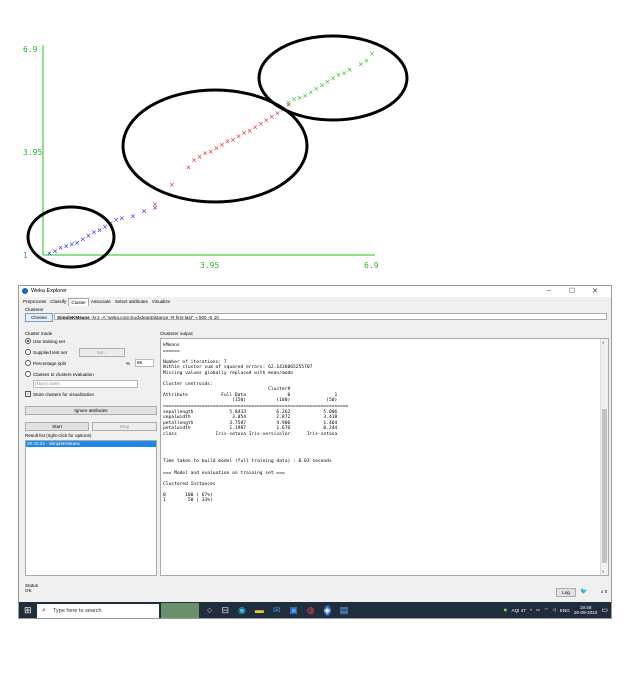  I want to click on network-icon: ◠, so click(546, 609).